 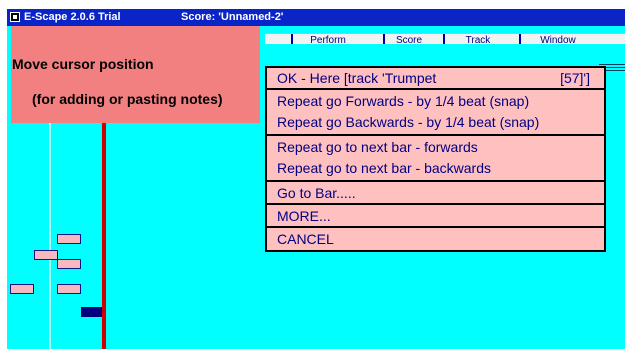 What do you see at coordinates (305, 239) in the screenshot?
I see `menu-item-cancel: CANCEL` at bounding box center [305, 239].